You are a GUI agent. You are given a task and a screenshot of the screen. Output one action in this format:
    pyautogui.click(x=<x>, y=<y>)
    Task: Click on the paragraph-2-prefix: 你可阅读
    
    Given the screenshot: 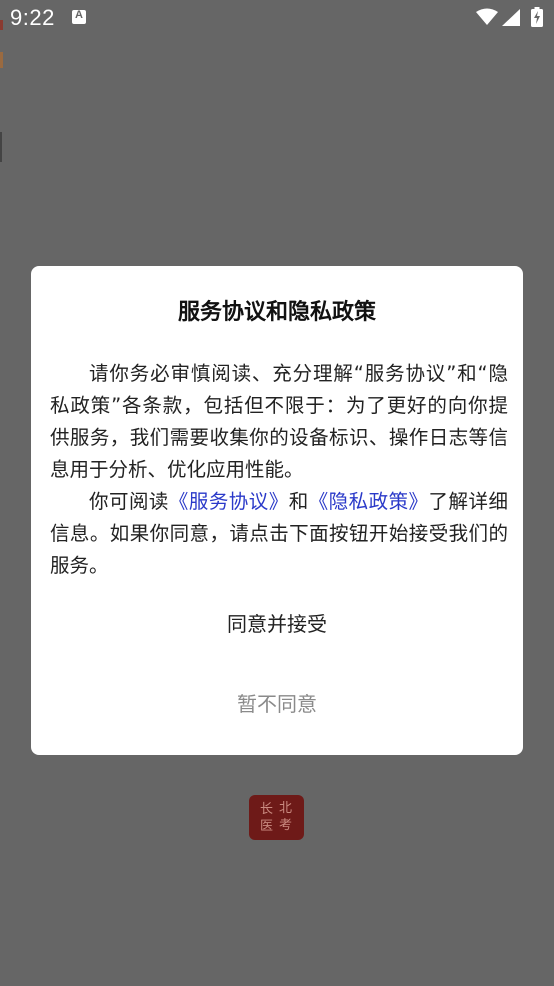 What is the action you would take?
    pyautogui.click(x=129, y=501)
    